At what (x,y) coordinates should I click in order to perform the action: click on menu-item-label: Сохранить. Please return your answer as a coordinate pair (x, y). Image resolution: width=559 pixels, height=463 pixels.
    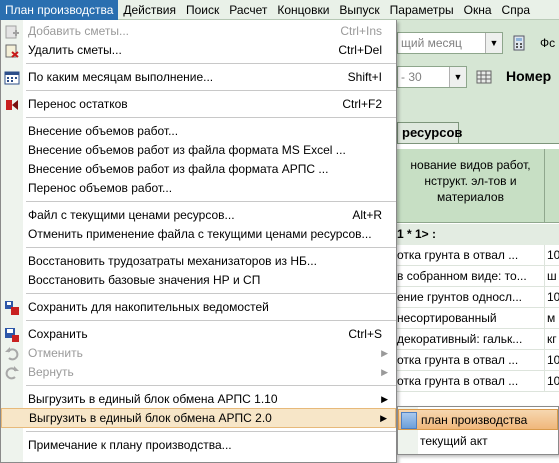
    Looking at the image, I should click on (58, 334).